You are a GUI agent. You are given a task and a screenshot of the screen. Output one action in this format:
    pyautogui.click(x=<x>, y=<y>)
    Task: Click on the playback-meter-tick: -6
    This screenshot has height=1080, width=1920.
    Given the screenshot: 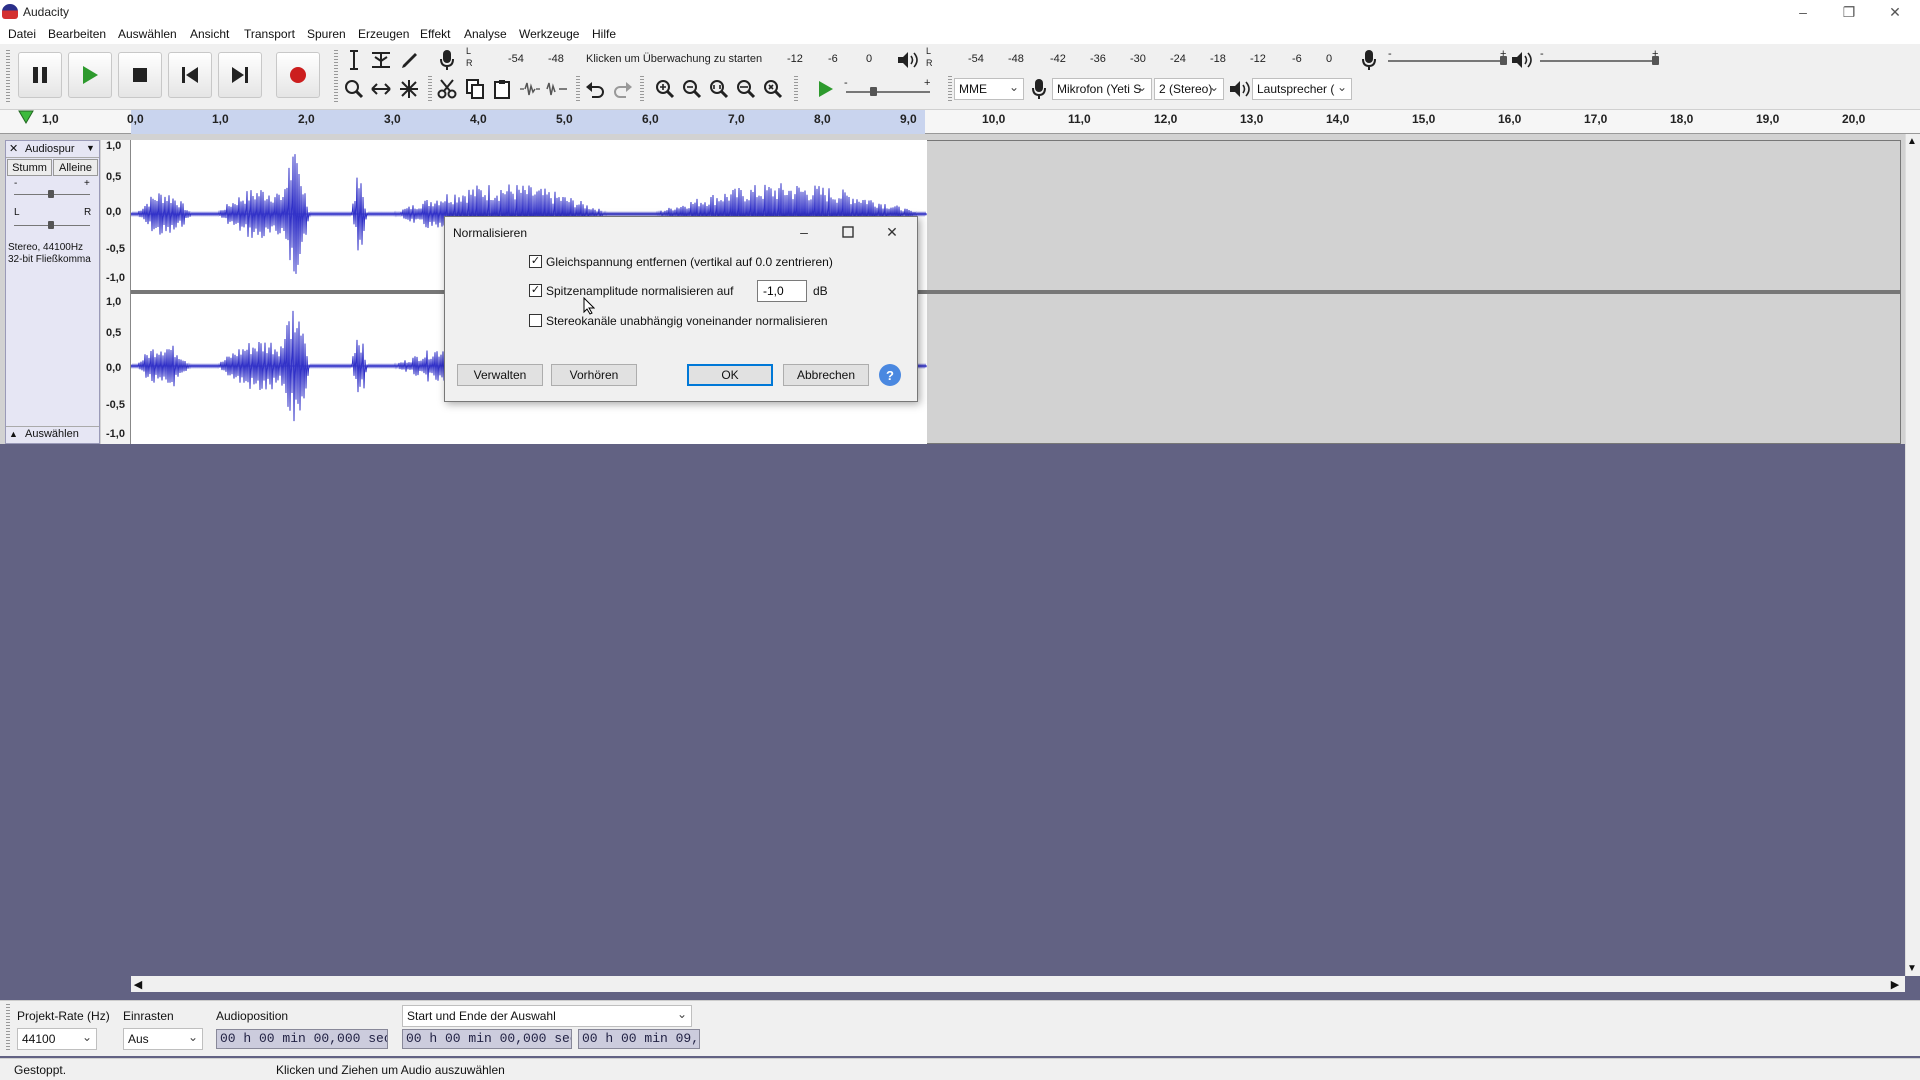 What is the action you would take?
    pyautogui.click(x=1297, y=59)
    